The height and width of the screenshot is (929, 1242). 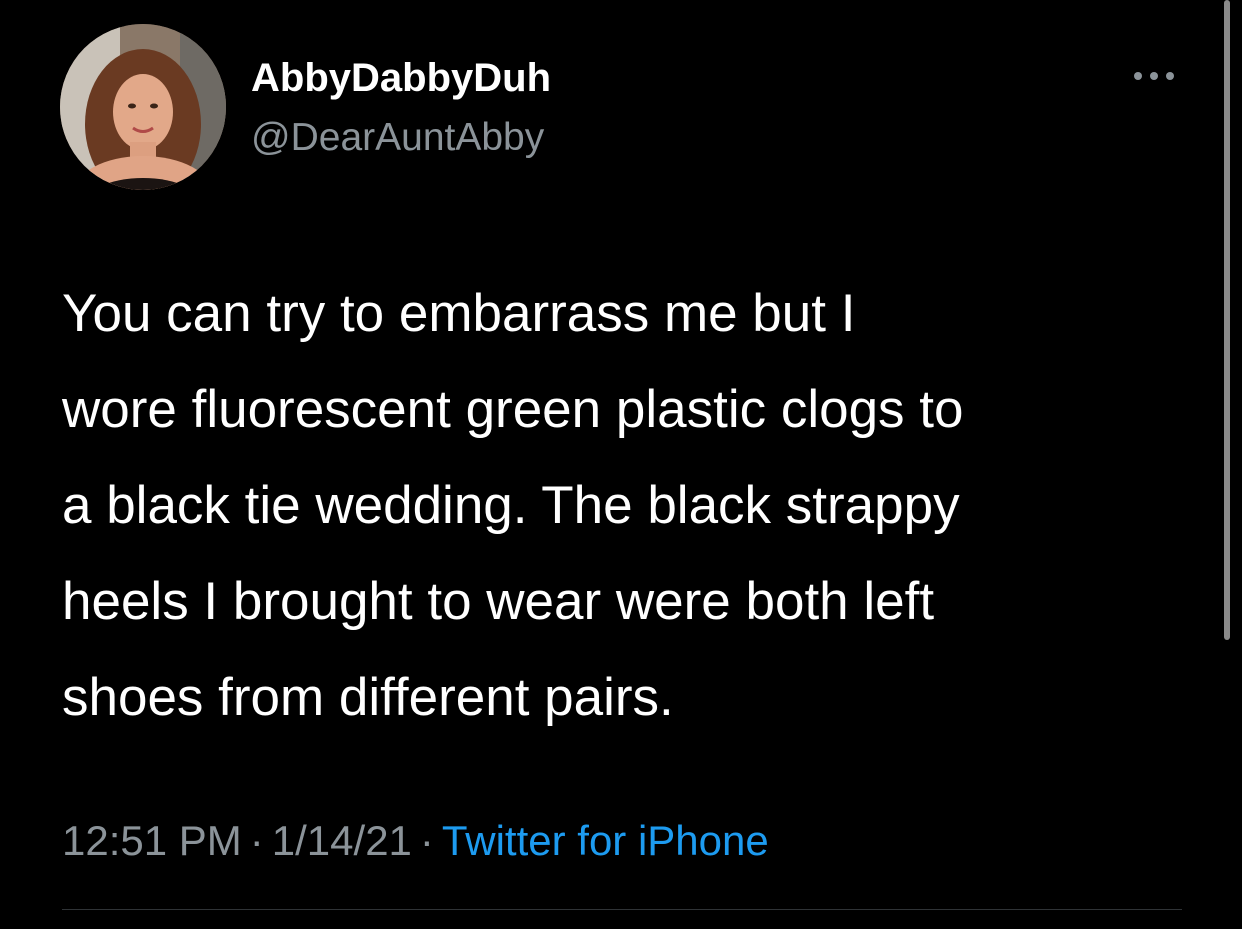 I want to click on divider, so click(x=622, y=909).